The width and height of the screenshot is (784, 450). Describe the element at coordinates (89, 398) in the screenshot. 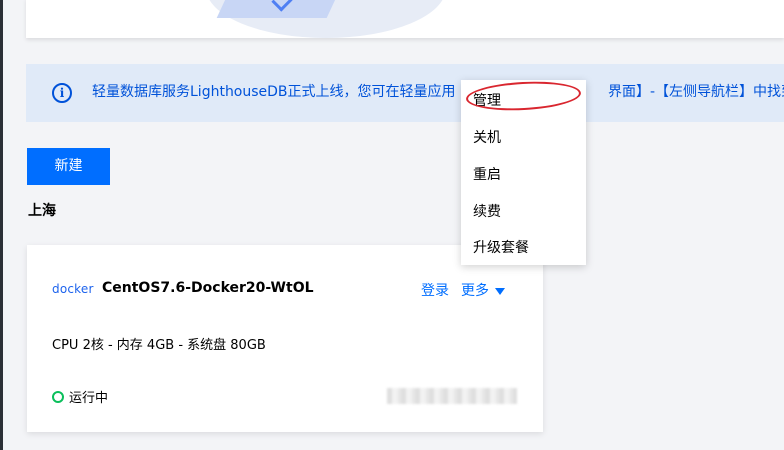

I see `status-text: 运行中` at that location.